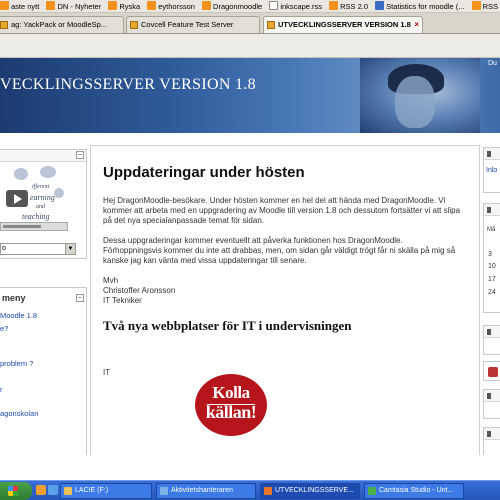 The height and width of the screenshot is (500, 500). What do you see at coordinates (348, 6) in the screenshot?
I see `bookmark-item: RSS 2.0` at bounding box center [348, 6].